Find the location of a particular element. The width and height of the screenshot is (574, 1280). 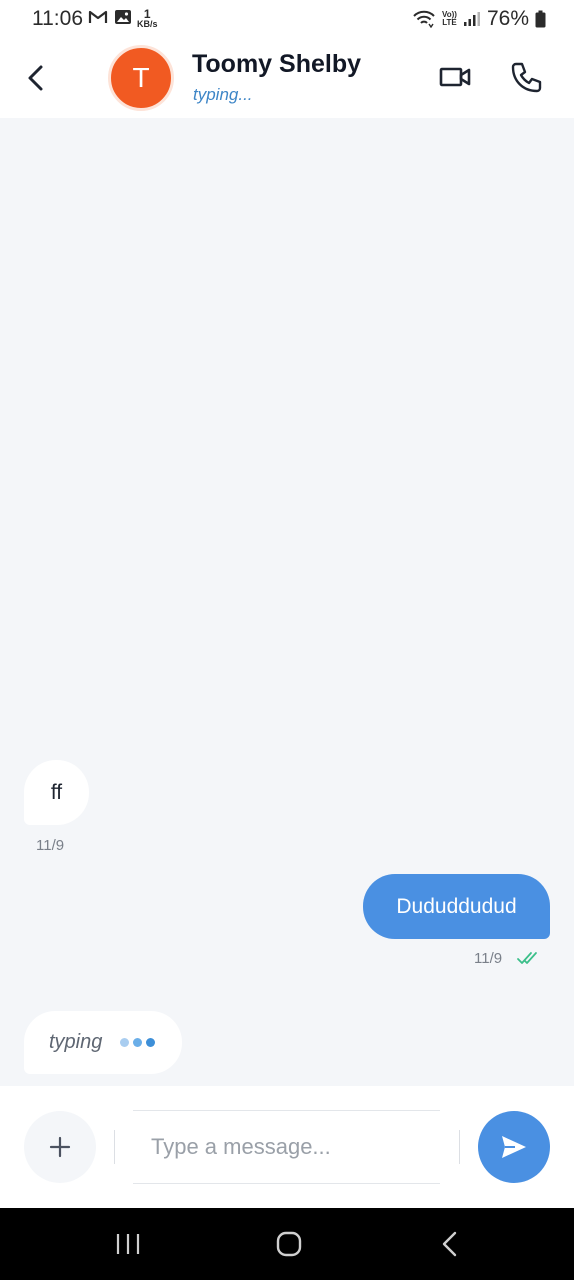

outgoing-message-bubble: Dududdudud is located at coordinates (456, 906).